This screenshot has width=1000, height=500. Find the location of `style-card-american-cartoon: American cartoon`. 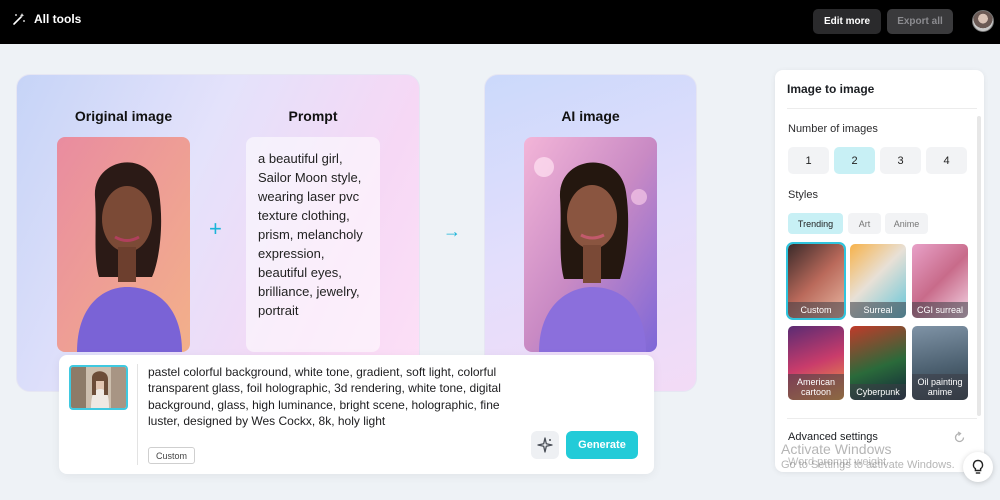

style-card-american-cartoon: American cartoon is located at coordinates (816, 363).